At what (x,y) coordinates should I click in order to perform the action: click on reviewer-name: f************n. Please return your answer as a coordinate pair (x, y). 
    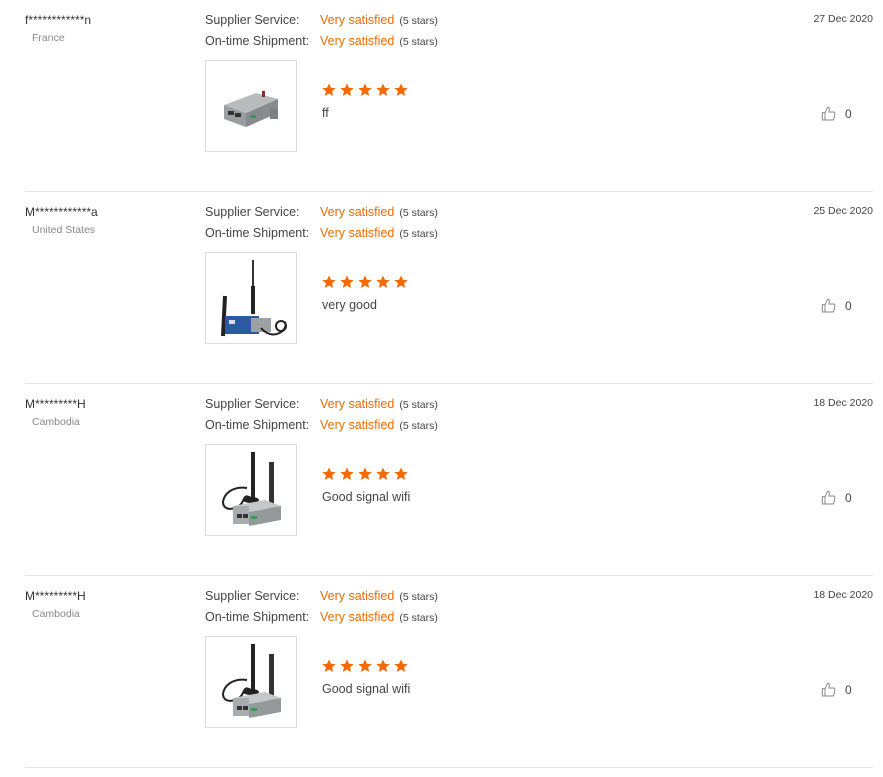
    Looking at the image, I should click on (58, 20).